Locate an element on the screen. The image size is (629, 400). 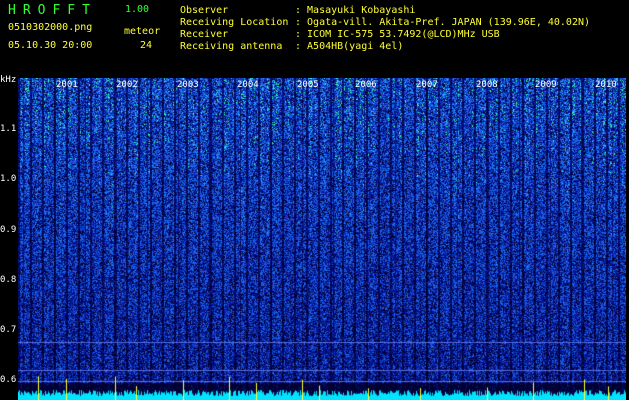
receiver-label: Receiver is located at coordinates (204, 34).